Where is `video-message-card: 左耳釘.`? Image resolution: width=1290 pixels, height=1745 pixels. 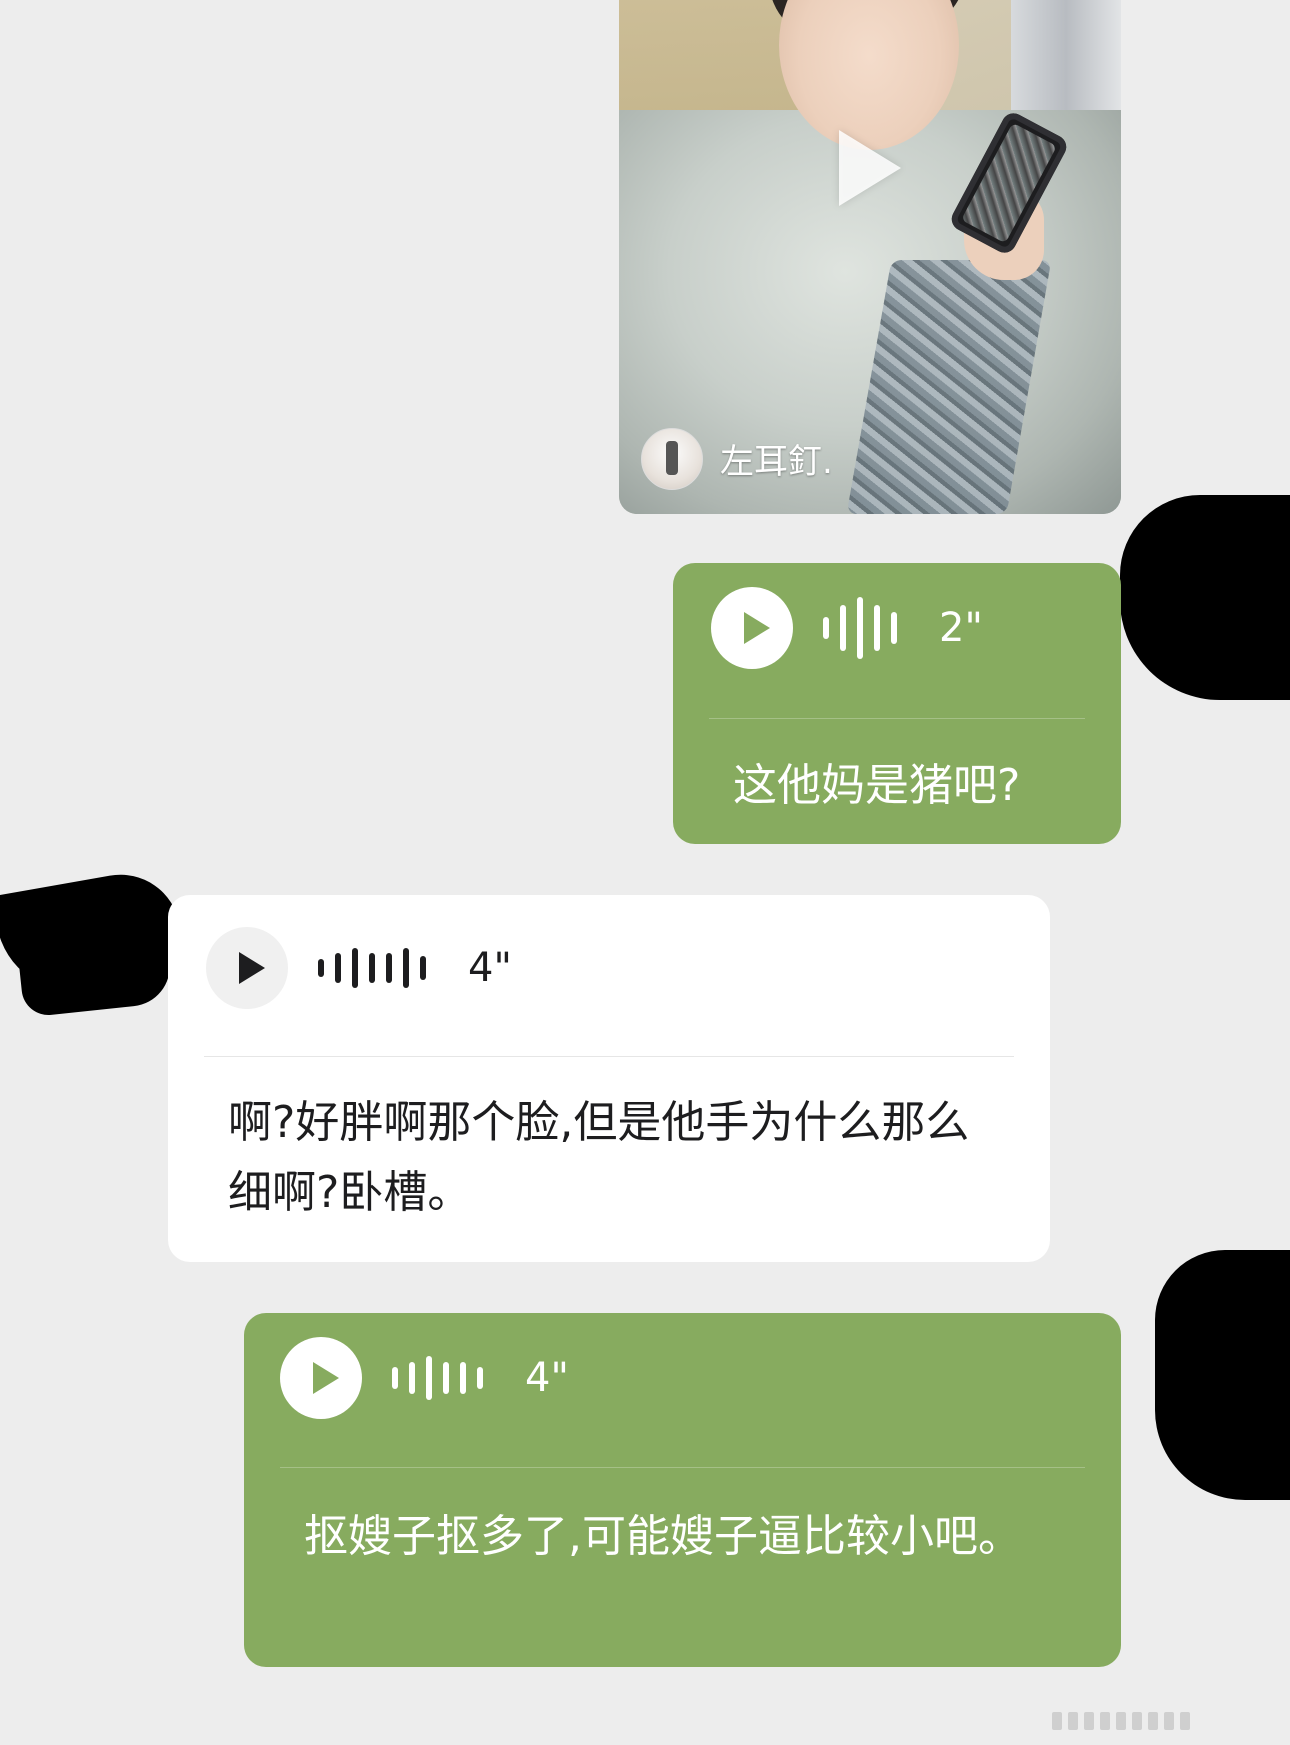 video-message-card: 左耳釘. is located at coordinates (870, 257).